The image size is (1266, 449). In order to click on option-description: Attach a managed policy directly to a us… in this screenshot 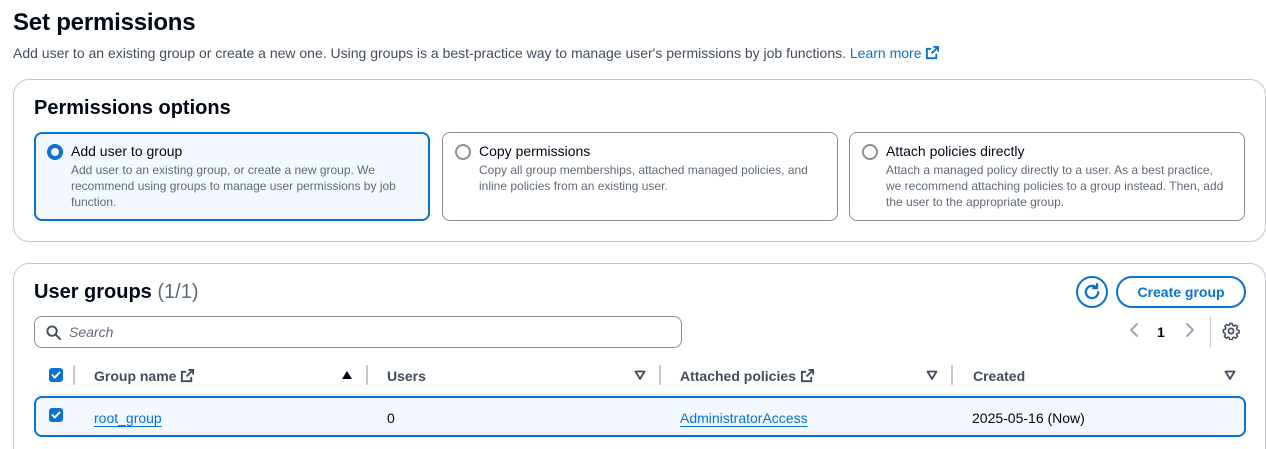, I will do `click(1055, 186)`.